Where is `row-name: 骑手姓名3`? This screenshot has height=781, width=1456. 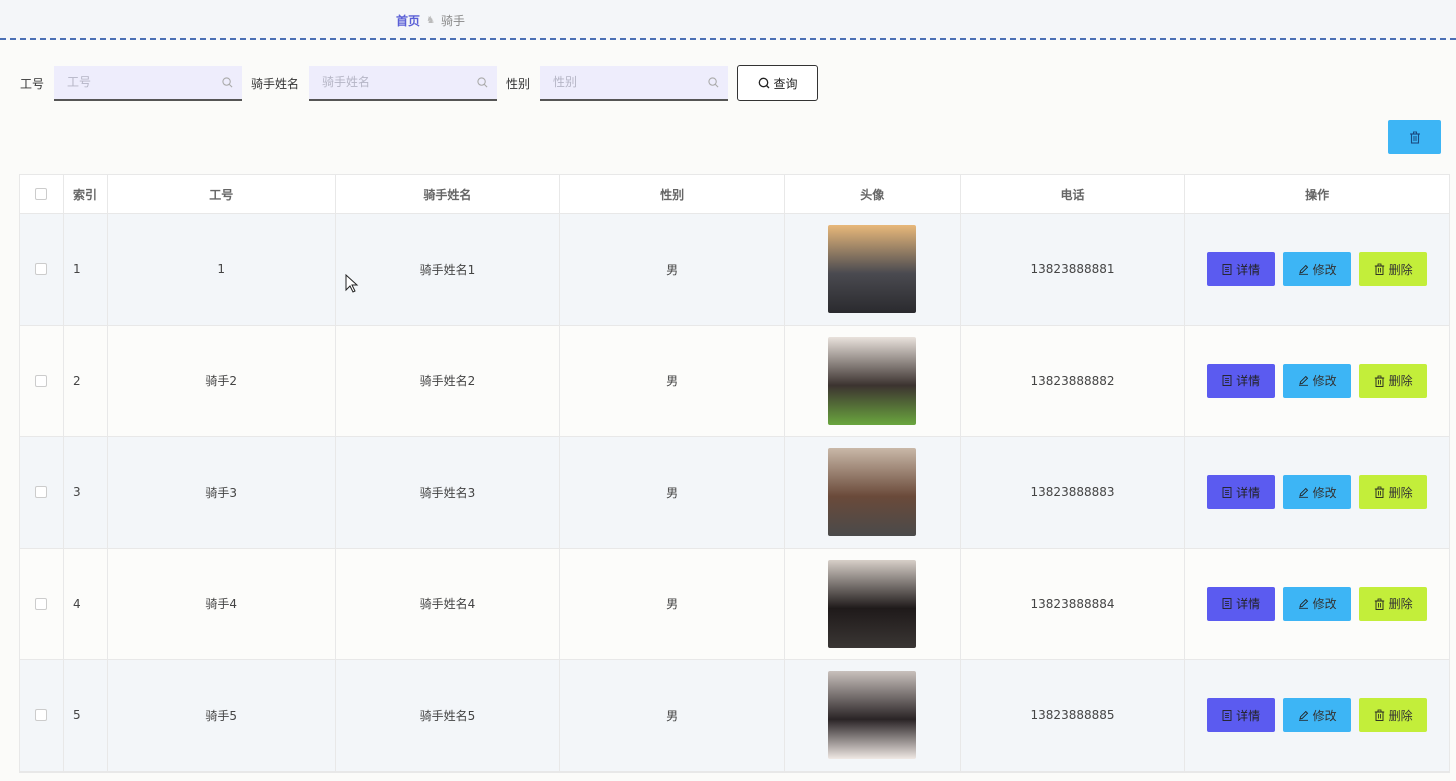
row-name: 骑手姓名3 is located at coordinates (448, 492).